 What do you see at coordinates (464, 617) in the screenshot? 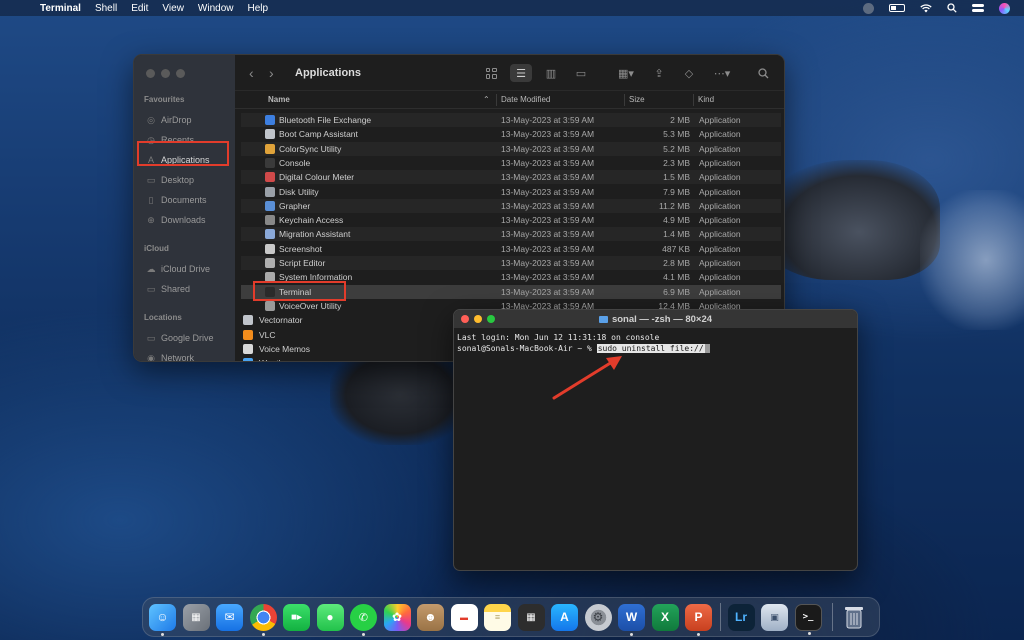
I see `dock-calendar: ▬` at bounding box center [464, 617].